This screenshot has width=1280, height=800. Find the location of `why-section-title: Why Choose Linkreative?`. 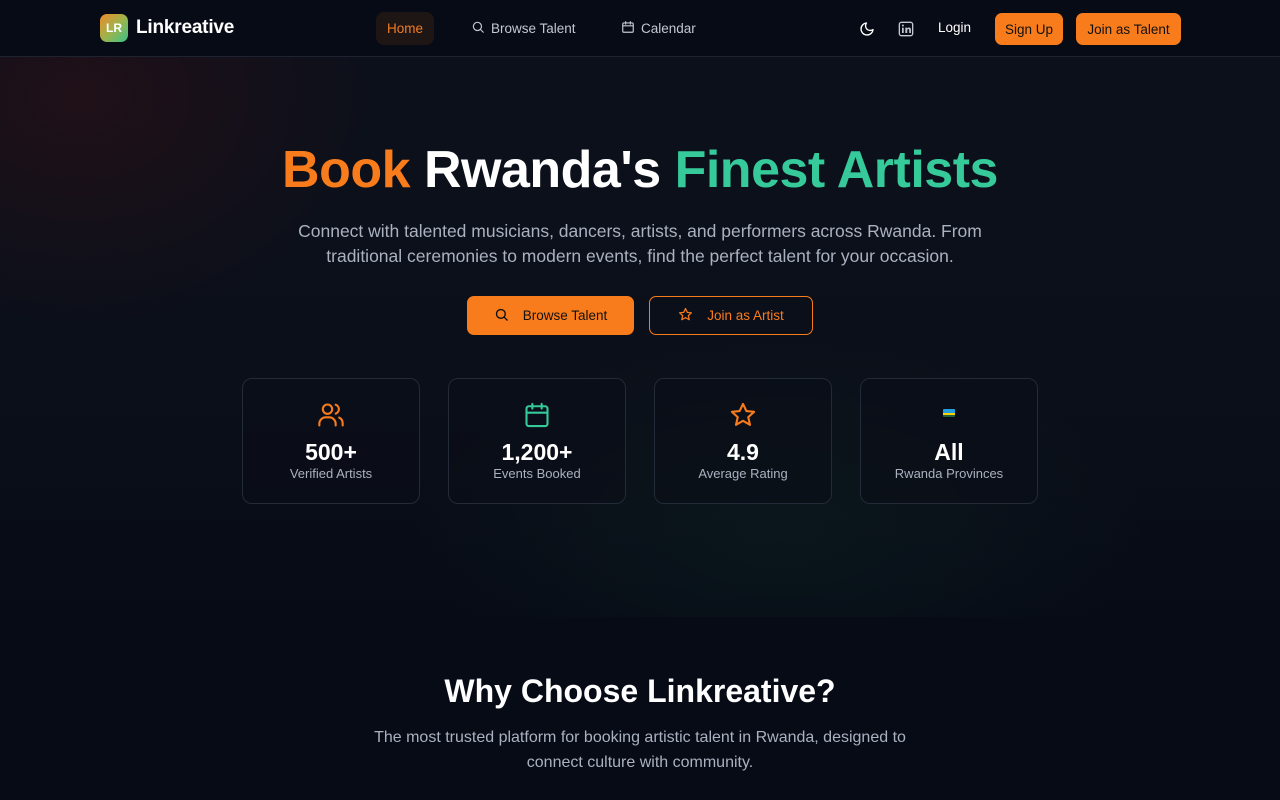

why-section-title: Why Choose Linkreative? is located at coordinates (640, 691).